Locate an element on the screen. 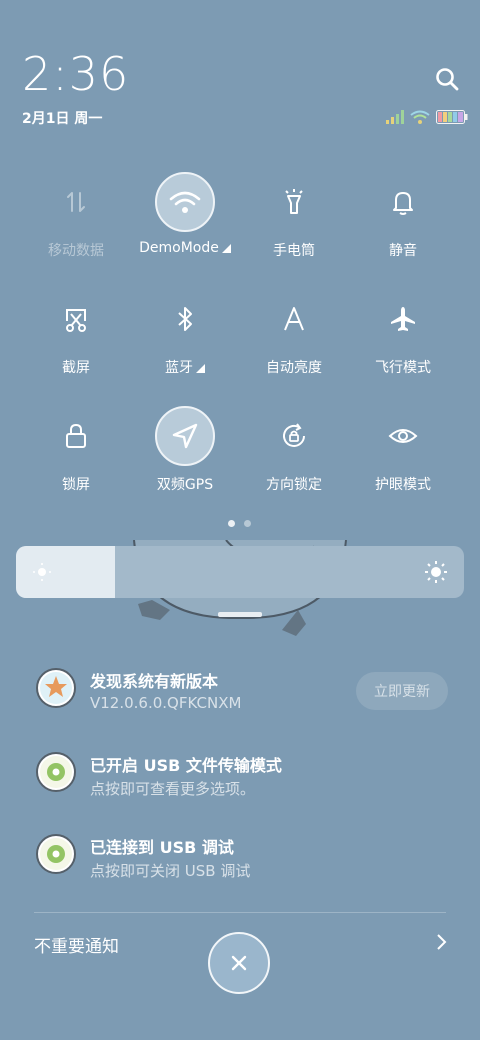 The width and height of the screenshot is (480, 1040). auto-brightness-icon is located at coordinates (294, 319).